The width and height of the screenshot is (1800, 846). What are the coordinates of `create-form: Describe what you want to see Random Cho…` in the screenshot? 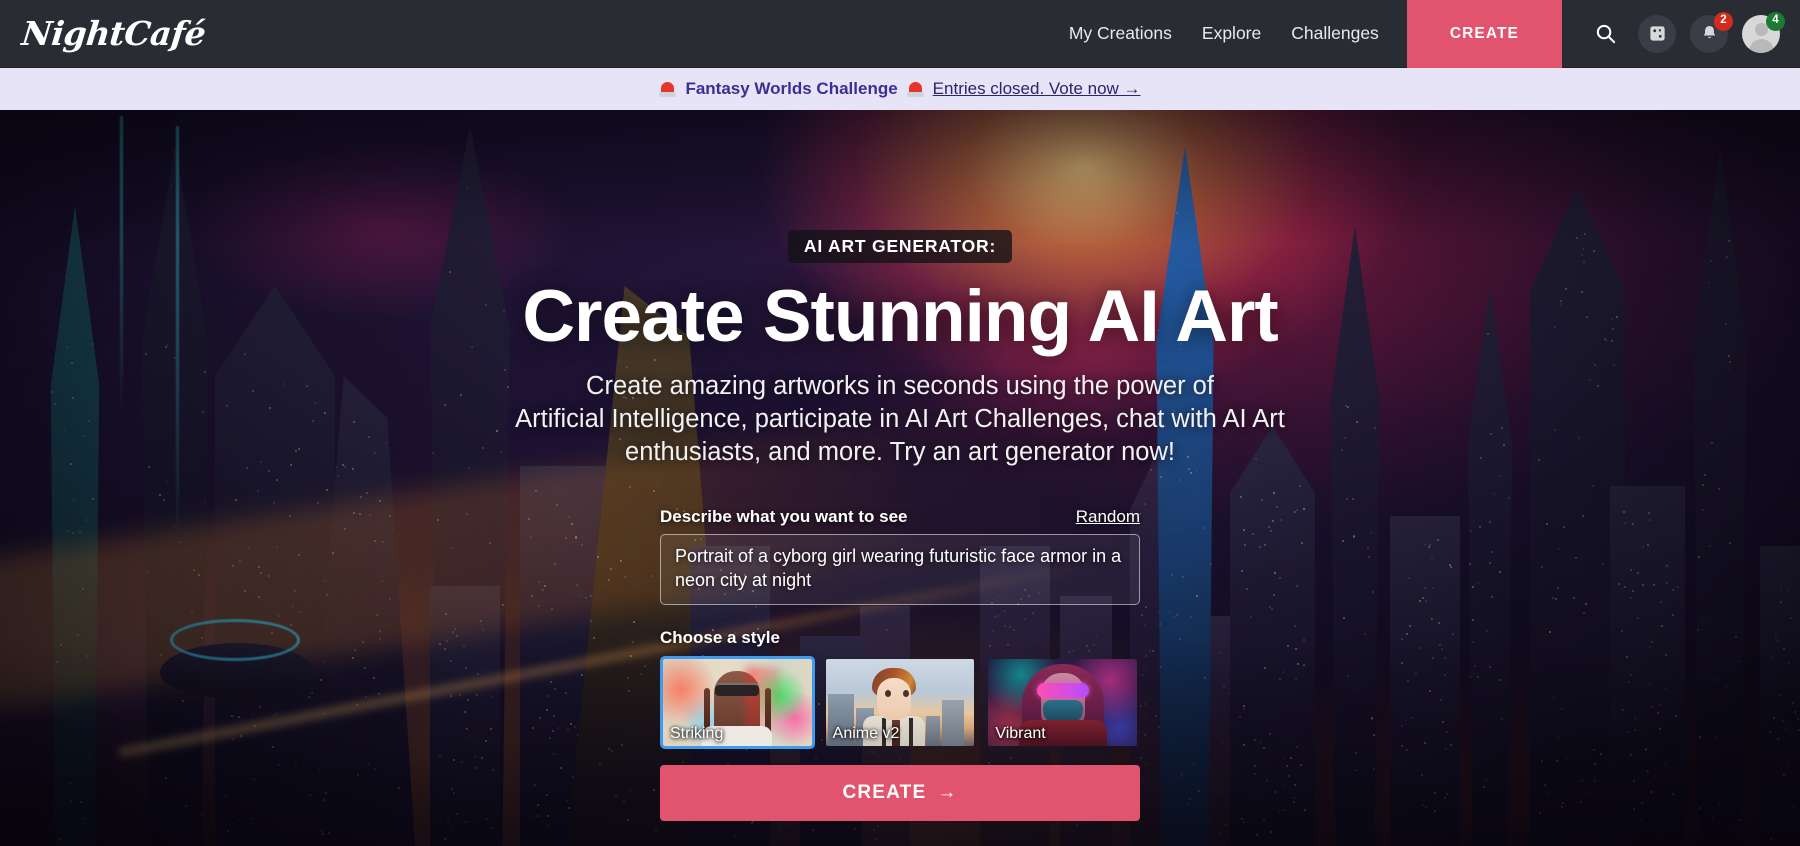 It's located at (900, 664).